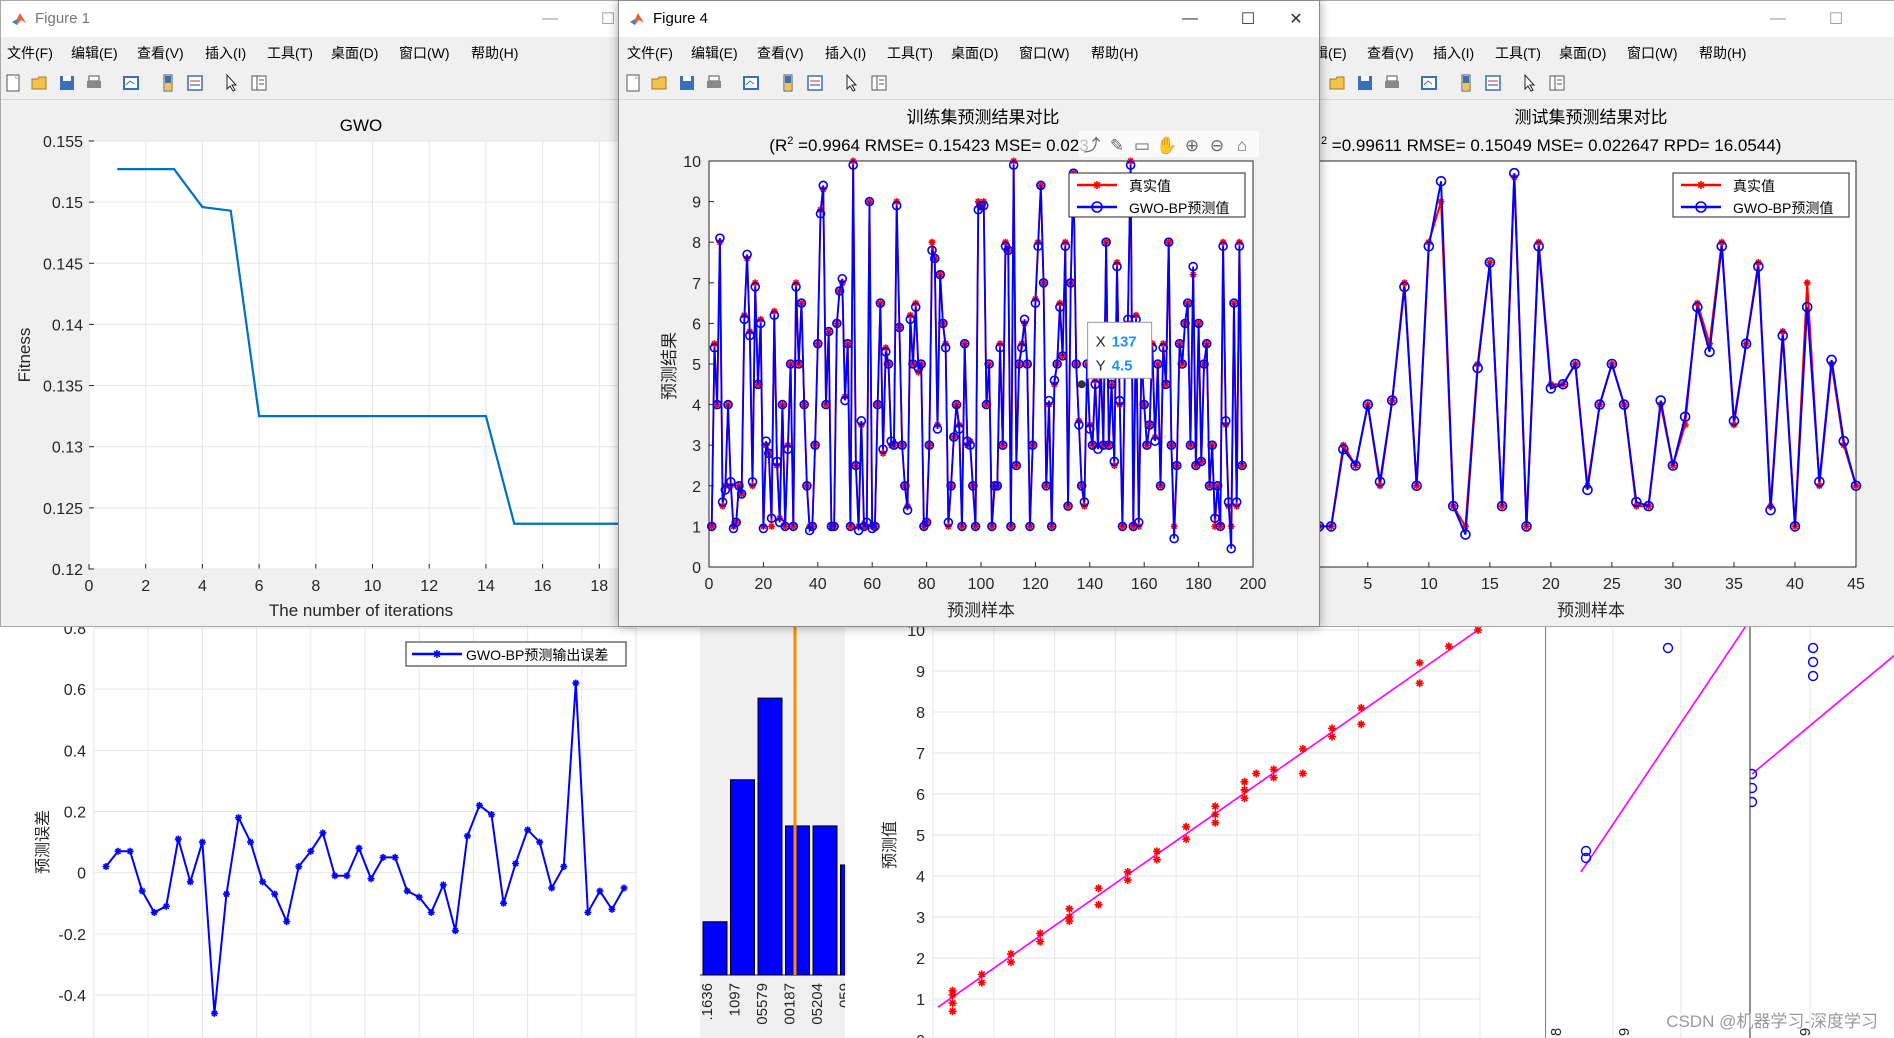 The image size is (1894, 1038). I want to click on hist-x-tick-label: 00187, so click(790, 1004).